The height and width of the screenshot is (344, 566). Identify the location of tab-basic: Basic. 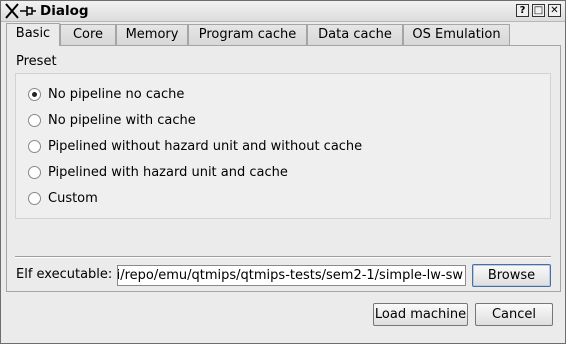
(33, 34).